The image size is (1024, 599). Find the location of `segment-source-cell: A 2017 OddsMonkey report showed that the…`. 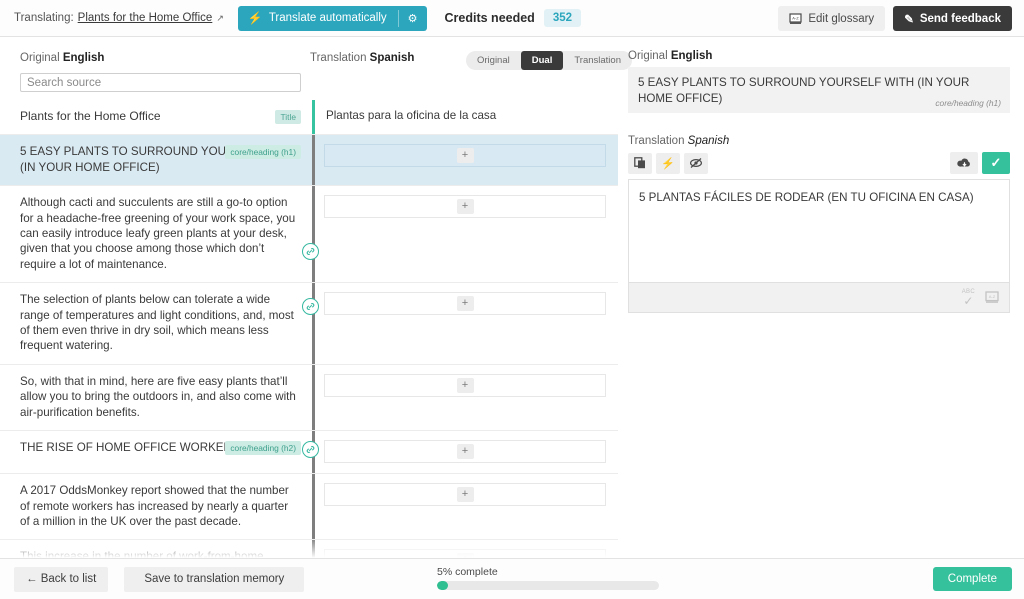

segment-source-cell: A 2017 OddsMonkey report showed that the… is located at coordinates (155, 506).